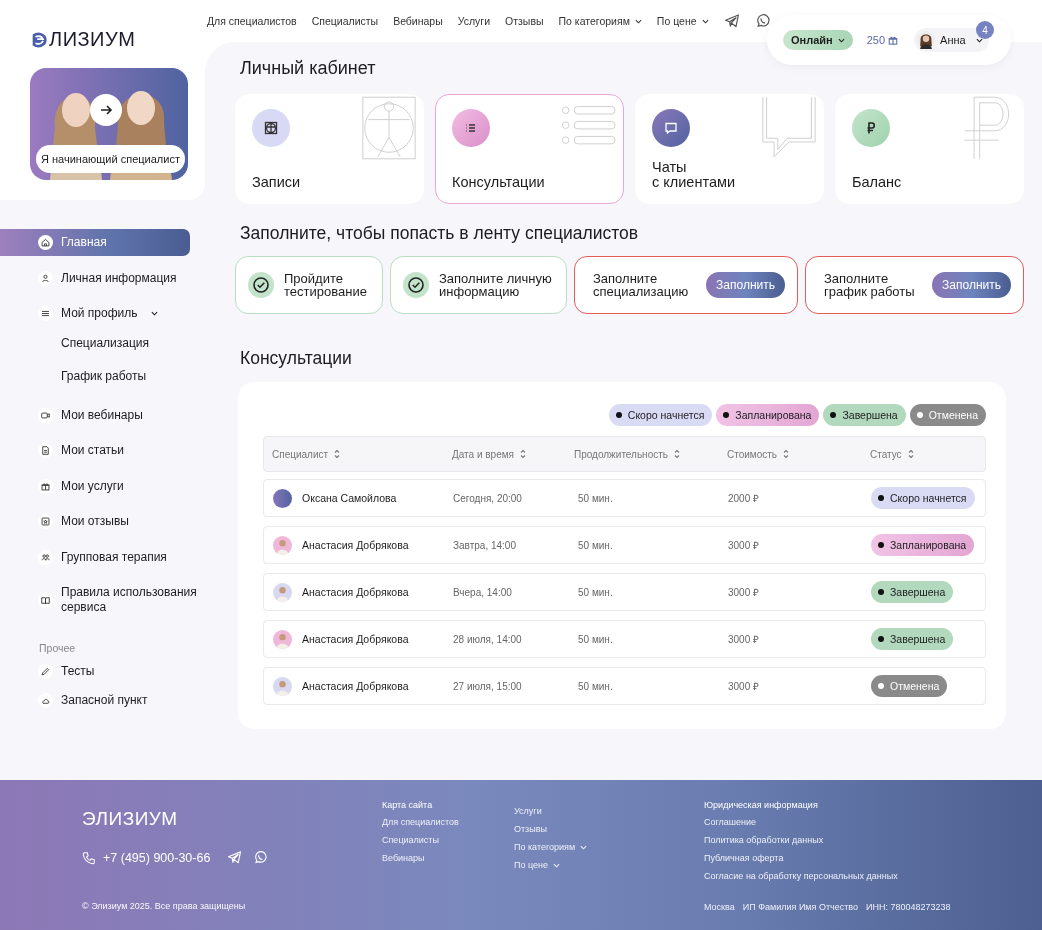 The image size is (1042, 930). Describe the element at coordinates (482, 592) in the screenshot. I see `table-cell: Вчера, 14:00` at that location.